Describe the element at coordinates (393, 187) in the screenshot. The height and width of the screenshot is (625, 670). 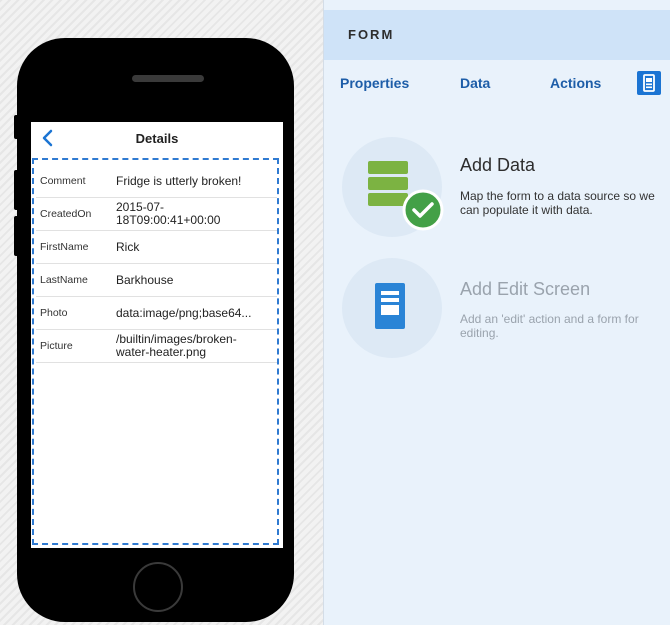
I see `add-data-circle` at that location.